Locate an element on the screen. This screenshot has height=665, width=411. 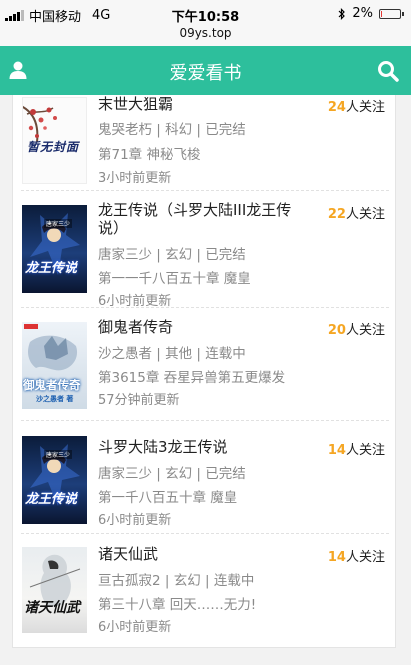
follow-count: 22人关注 is located at coordinates (356, 212).